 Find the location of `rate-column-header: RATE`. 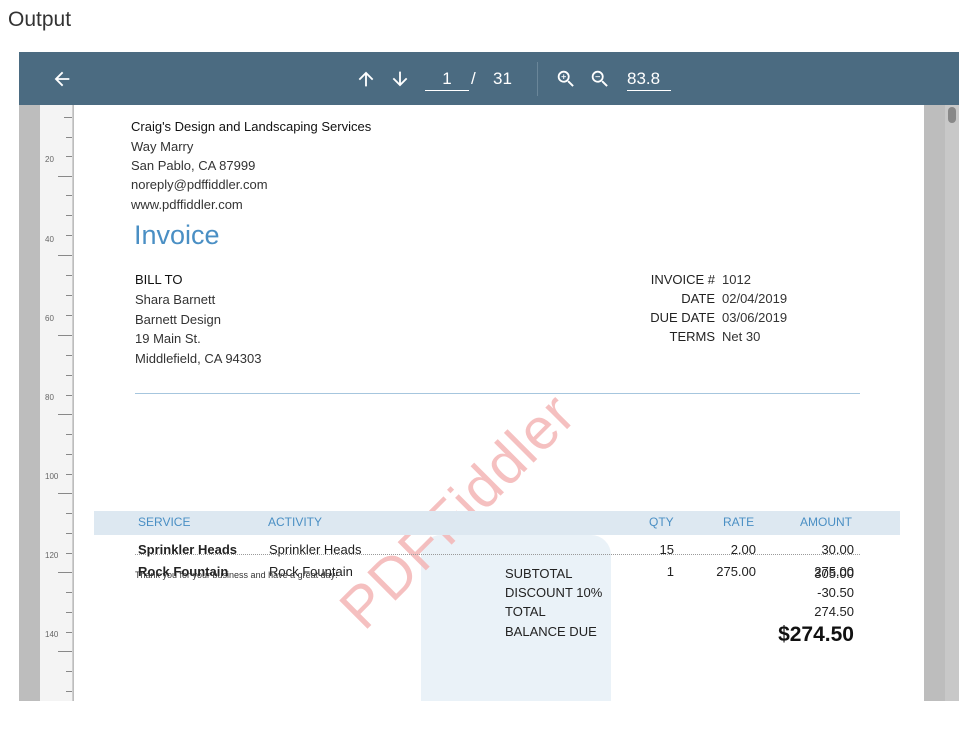

rate-column-header: RATE is located at coordinates (739, 522).